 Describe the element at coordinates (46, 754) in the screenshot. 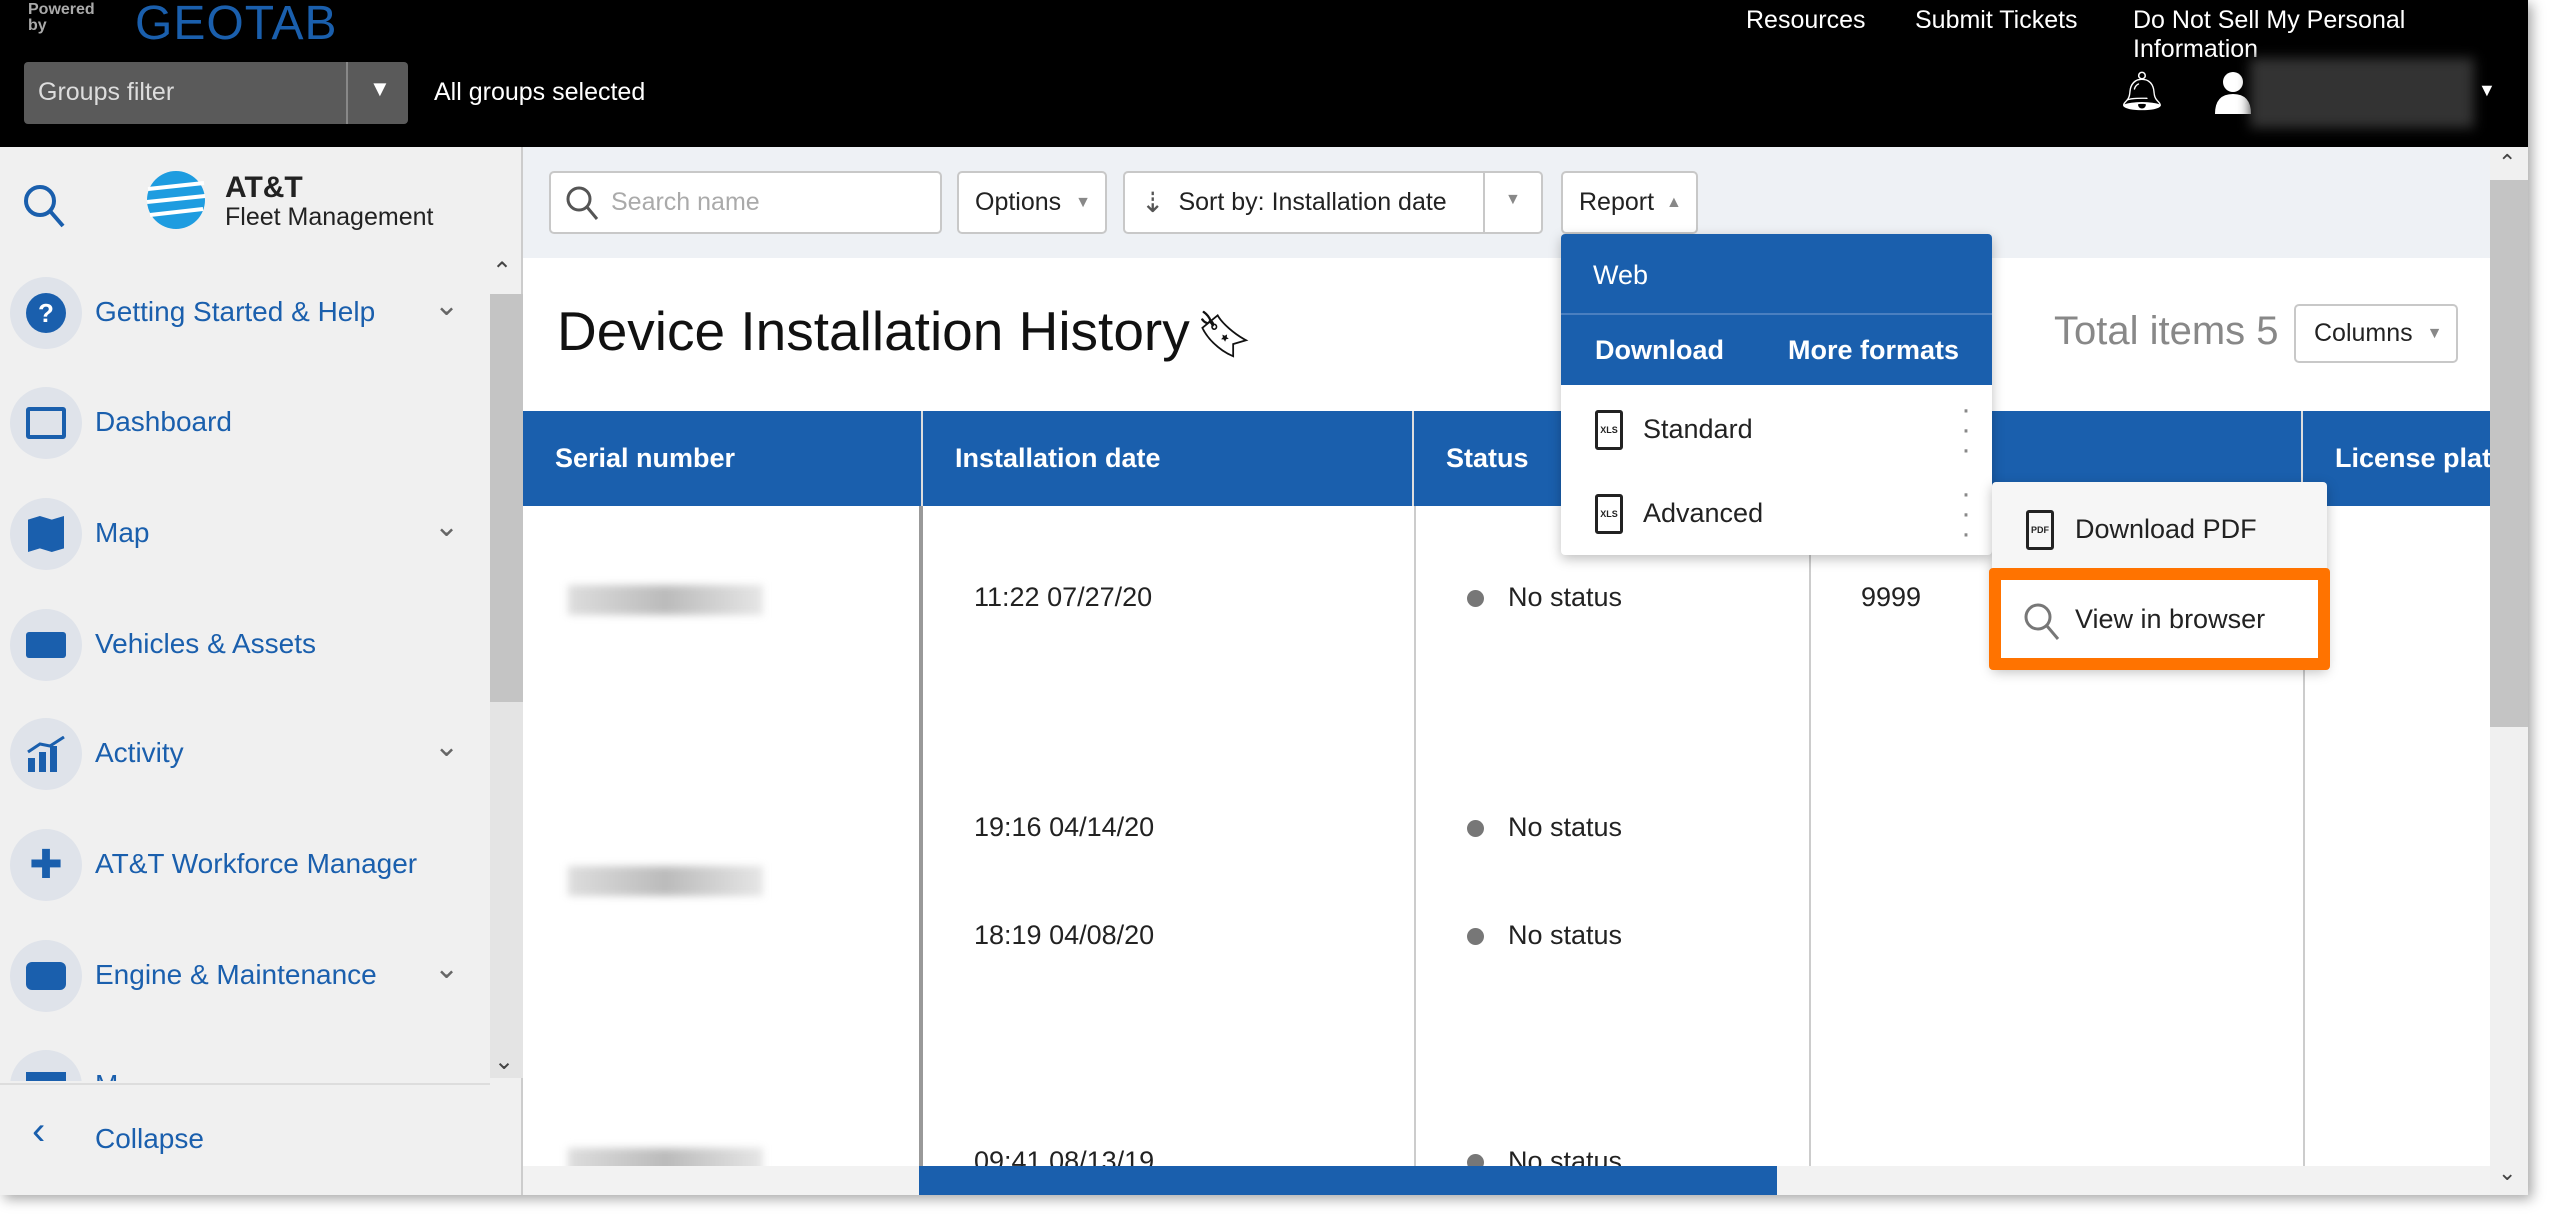

I see `activity-chart-icon` at that location.